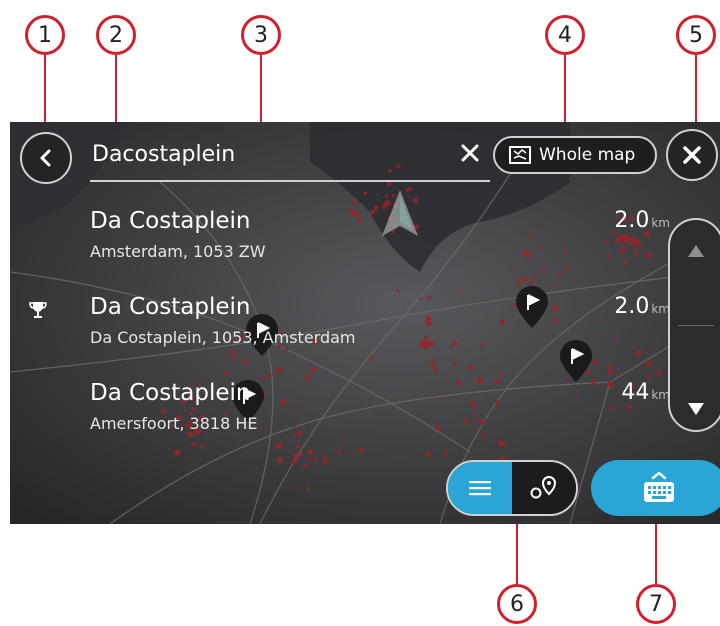 The height and width of the screenshot is (626, 720). I want to click on callout-7: 7, so click(656, 604).